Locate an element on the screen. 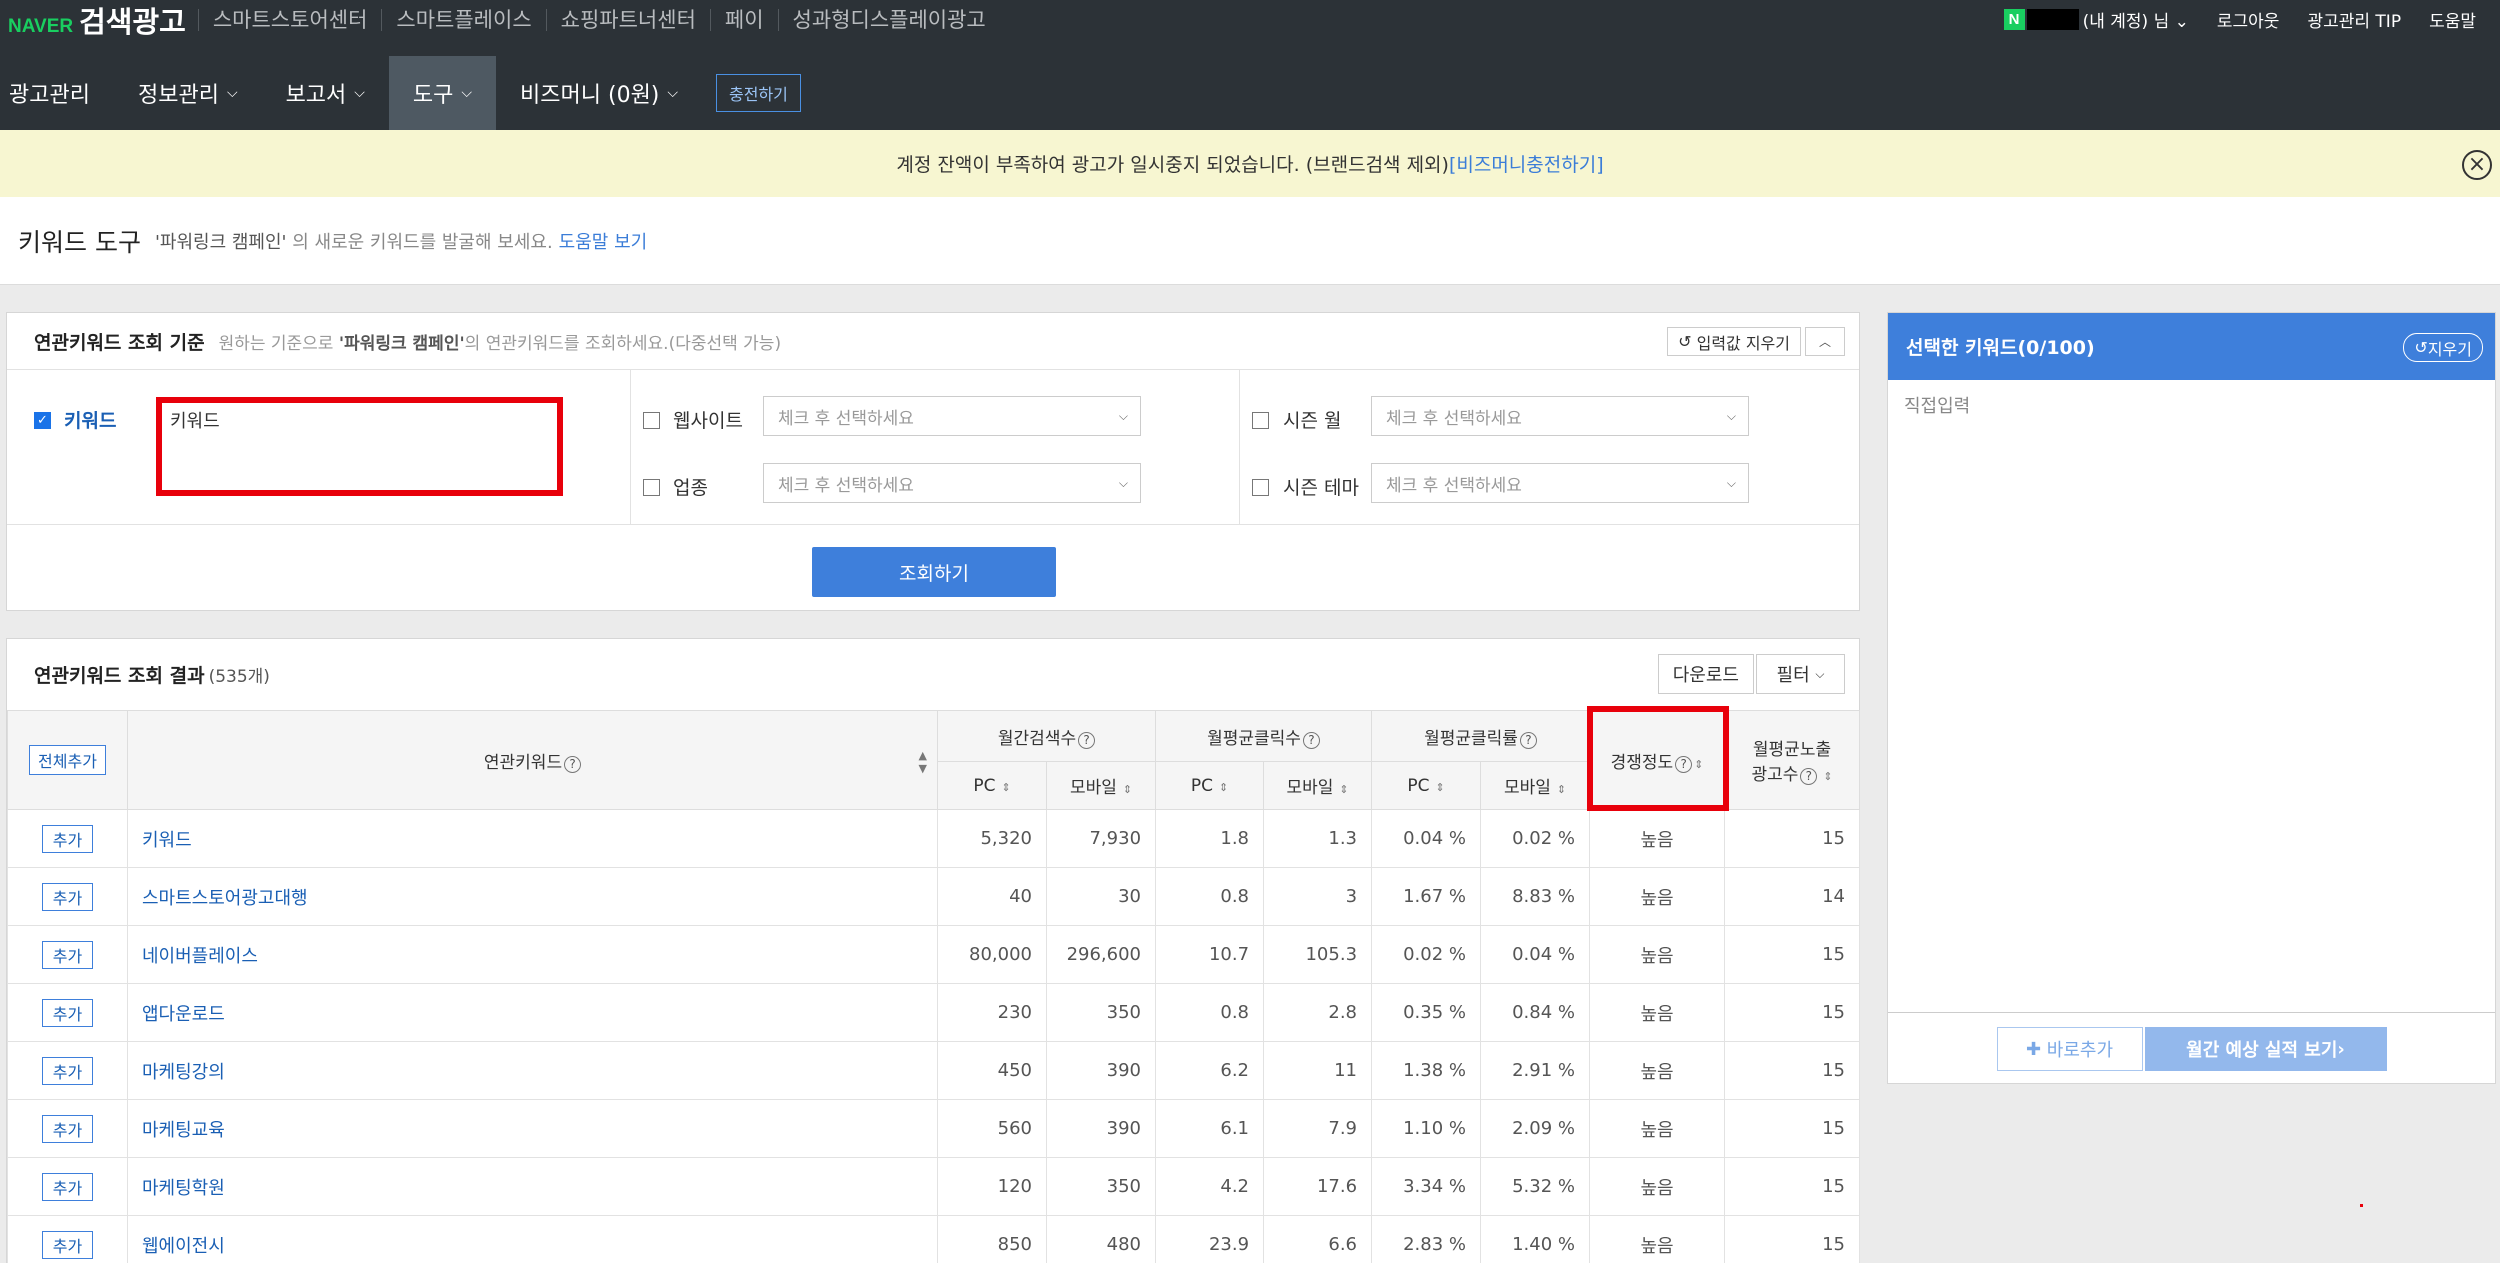 This screenshot has width=2500, height=1263. keyword-textarea: 키워드 is located at coordinates (359, 446).